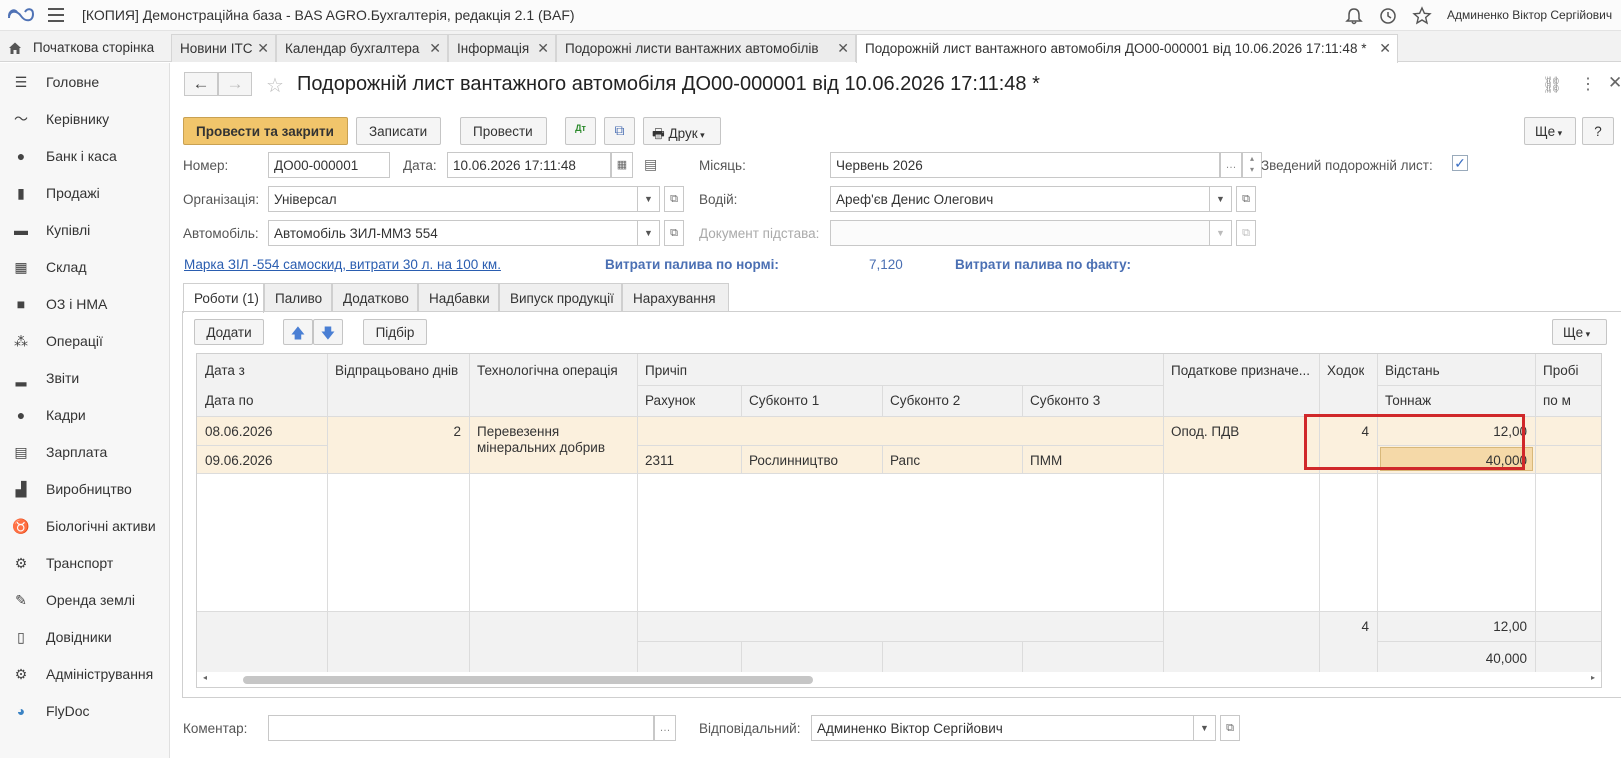  What do you see at coordinates (622, 165) in the screenshot?
I see `calendar-icon: ▦` at bounding box center [622, 165].